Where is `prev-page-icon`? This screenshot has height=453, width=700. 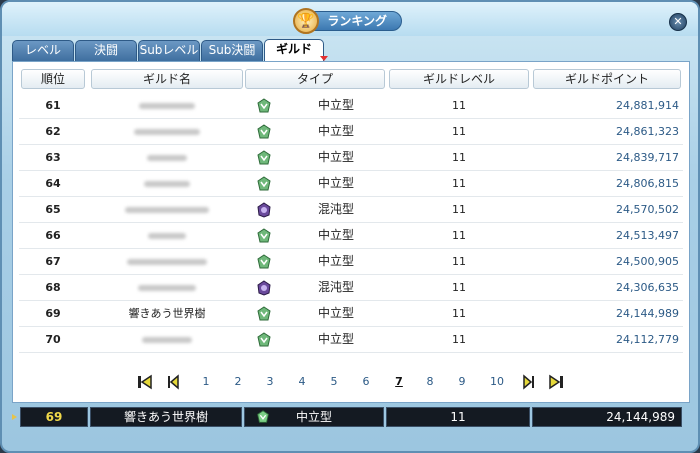 prev-page-icon is located at coordinates (173, 382).